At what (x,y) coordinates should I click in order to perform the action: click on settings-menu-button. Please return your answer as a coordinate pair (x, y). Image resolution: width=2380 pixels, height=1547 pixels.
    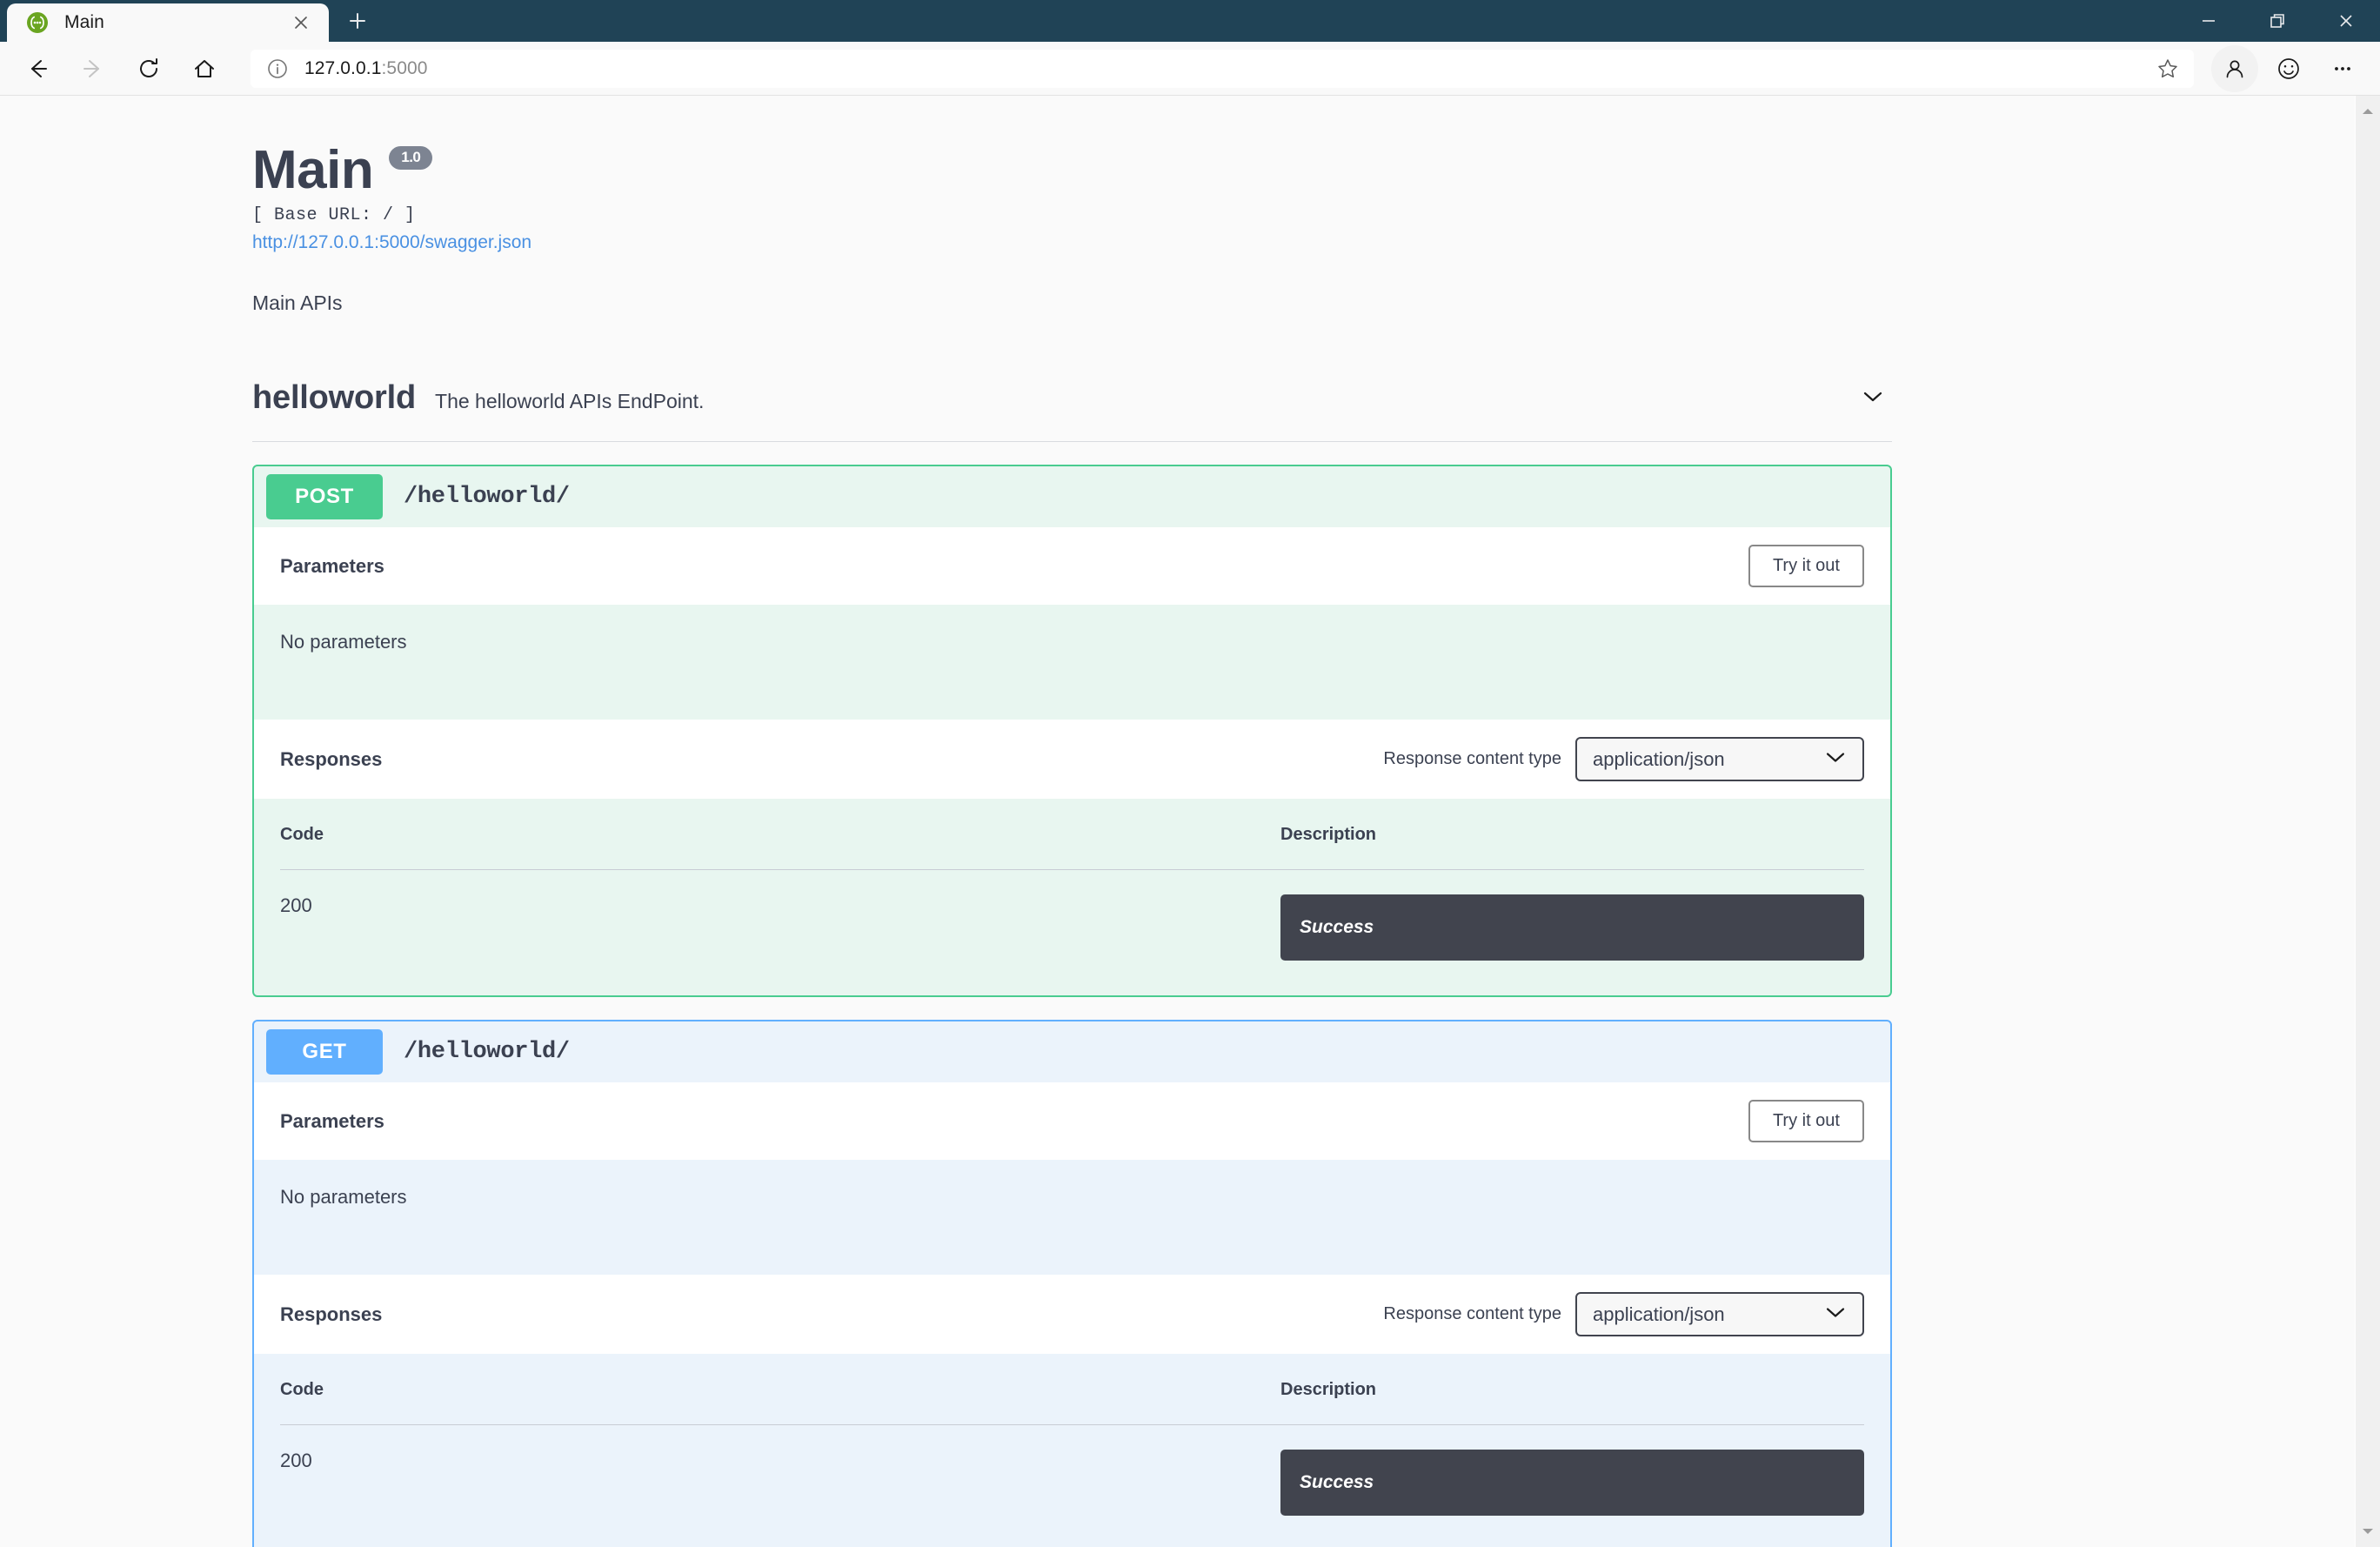
    Looking at the image, I should click on (2342, 68).